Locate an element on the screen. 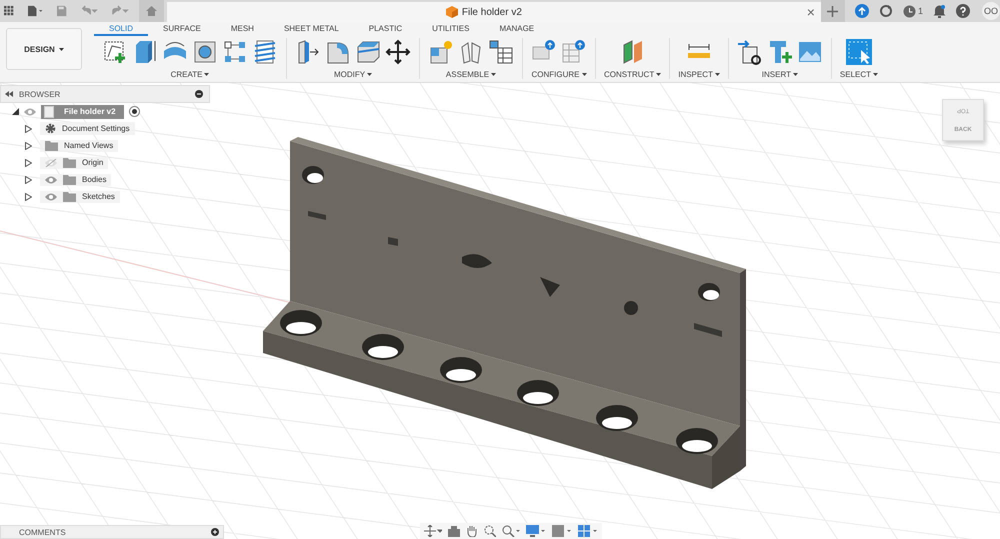  ribbon-tab: MESH is located at coordinates (242, 29).